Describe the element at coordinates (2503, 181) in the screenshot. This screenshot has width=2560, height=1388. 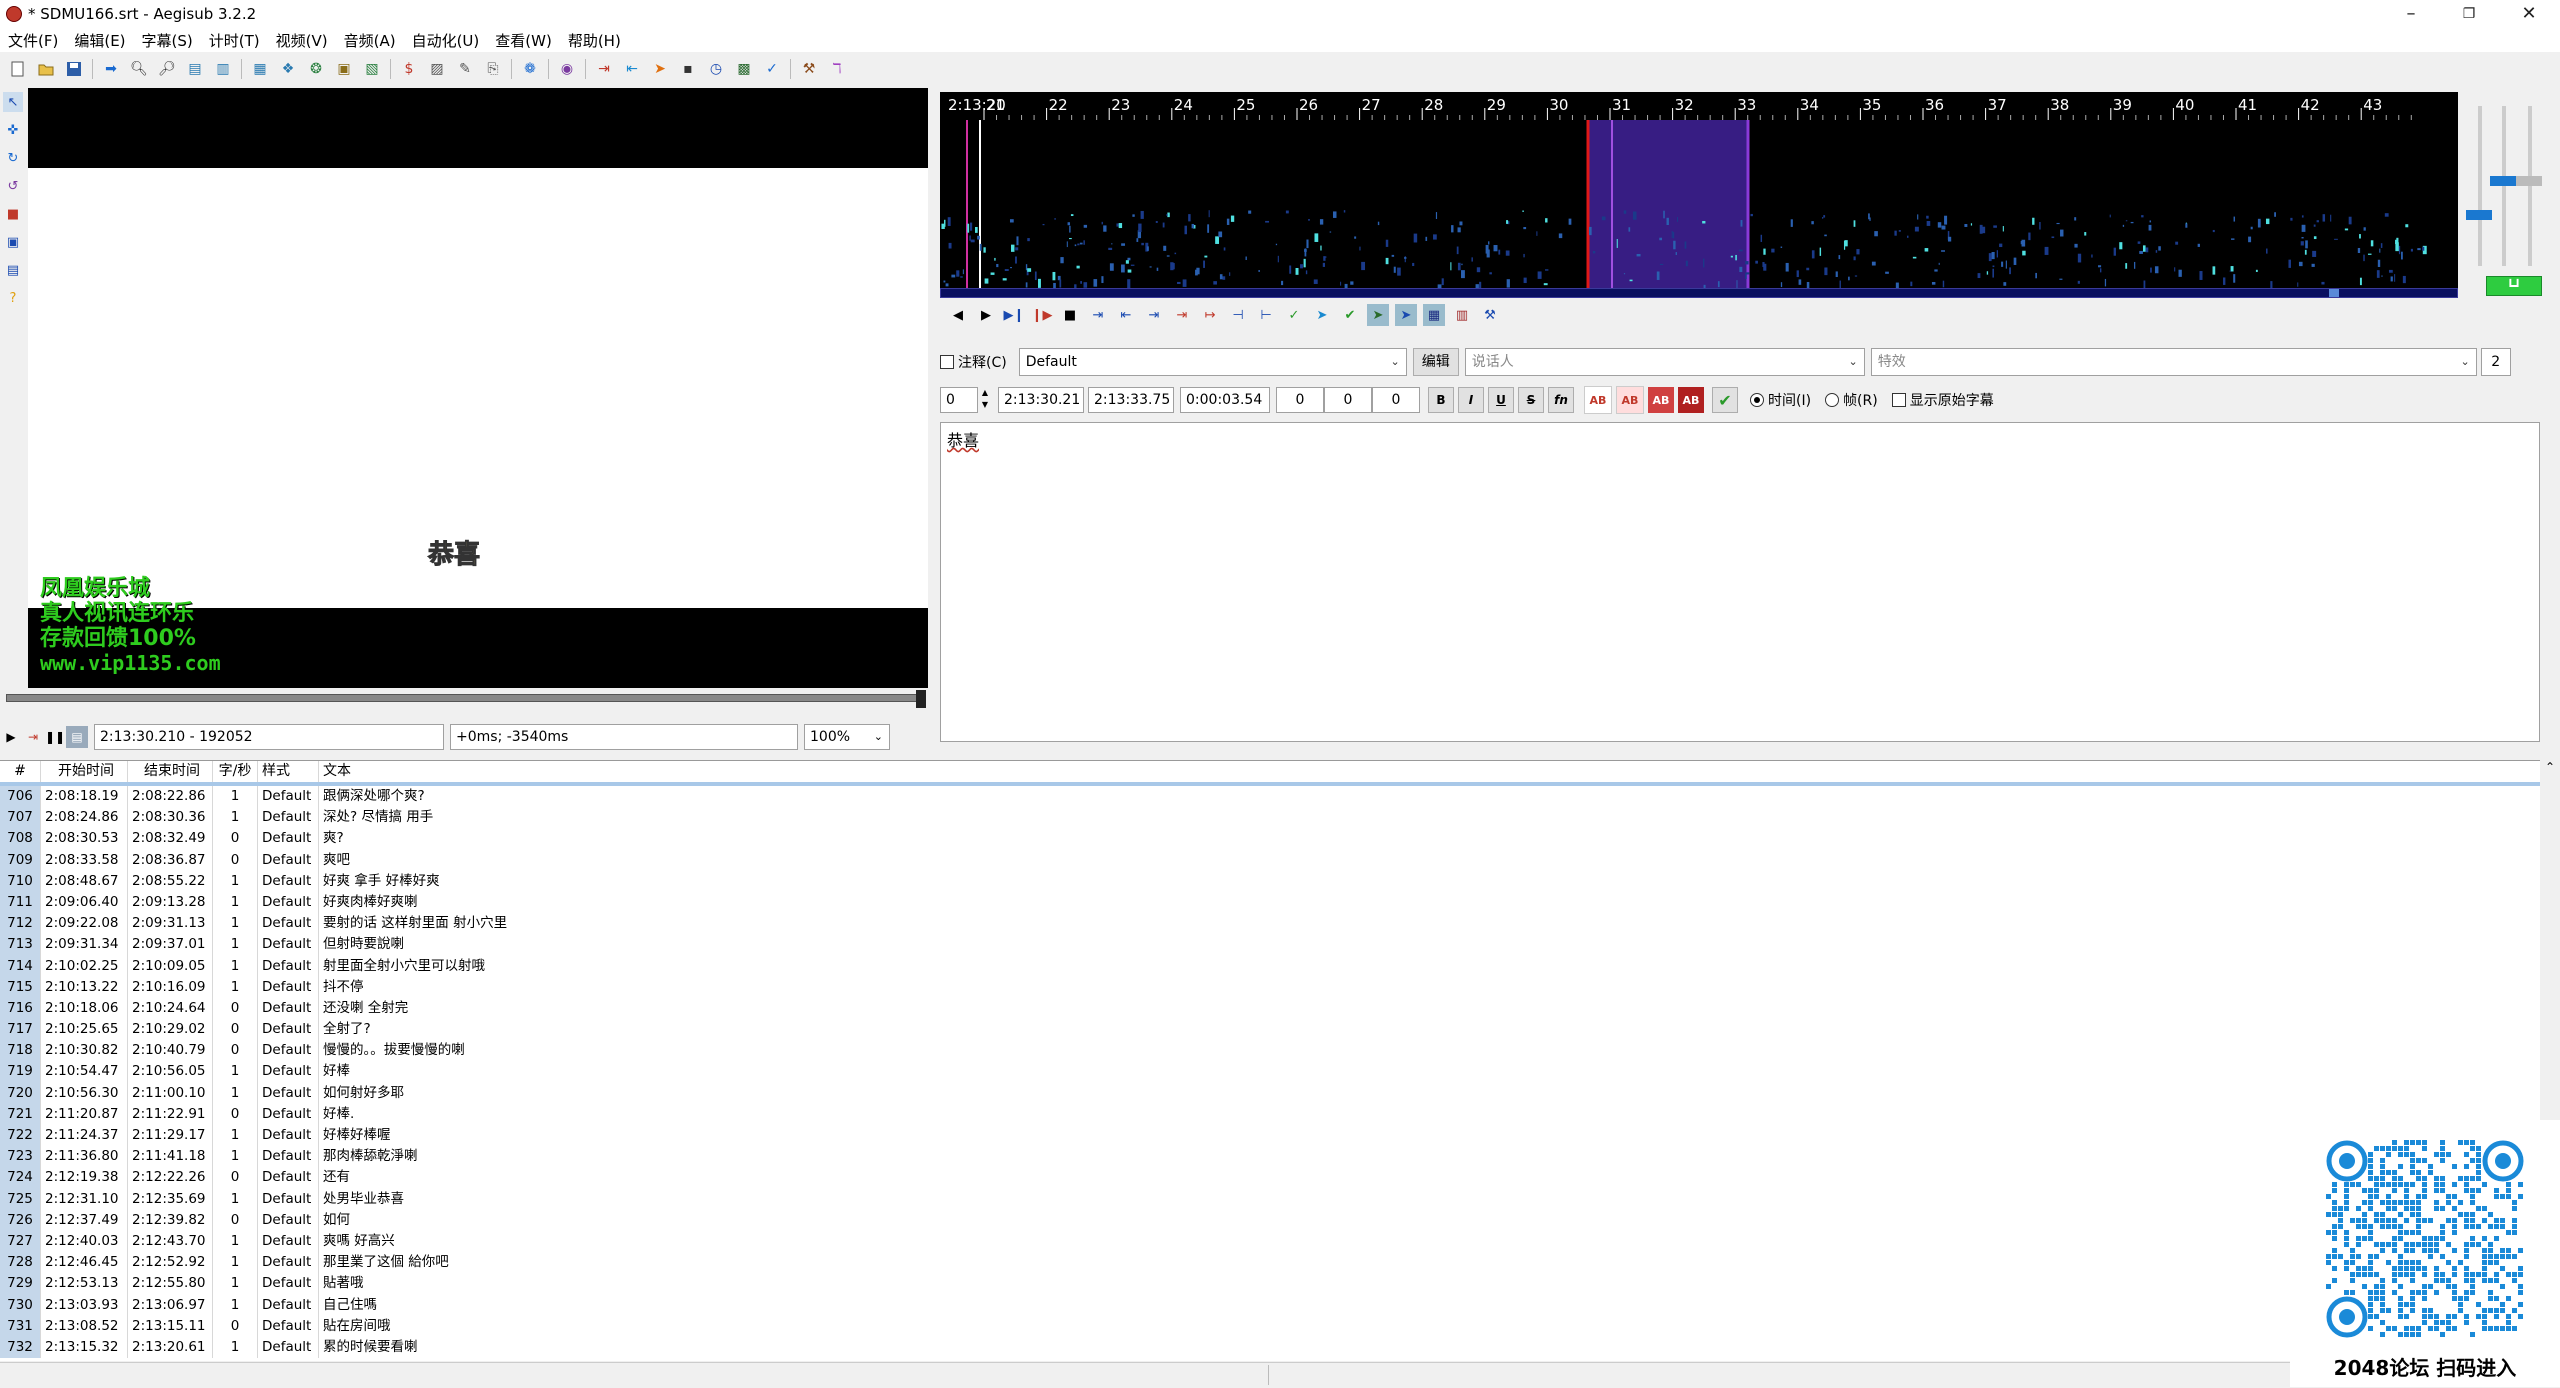
I see `audio-volume-slider-thumb` at that location.